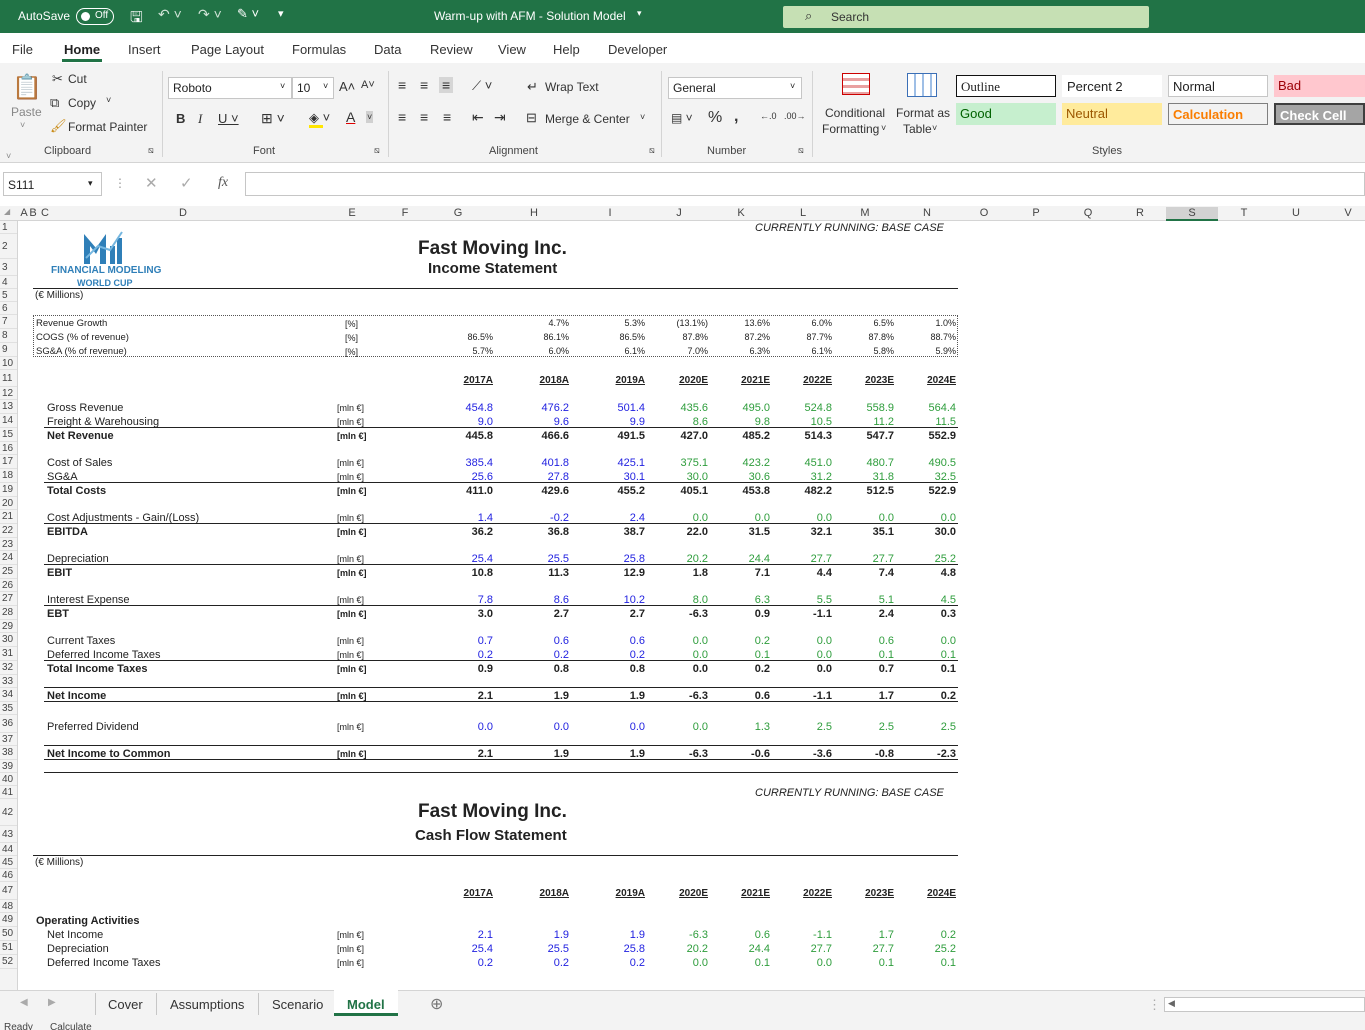  I want to click on row-header: 45, so click(8, 862).